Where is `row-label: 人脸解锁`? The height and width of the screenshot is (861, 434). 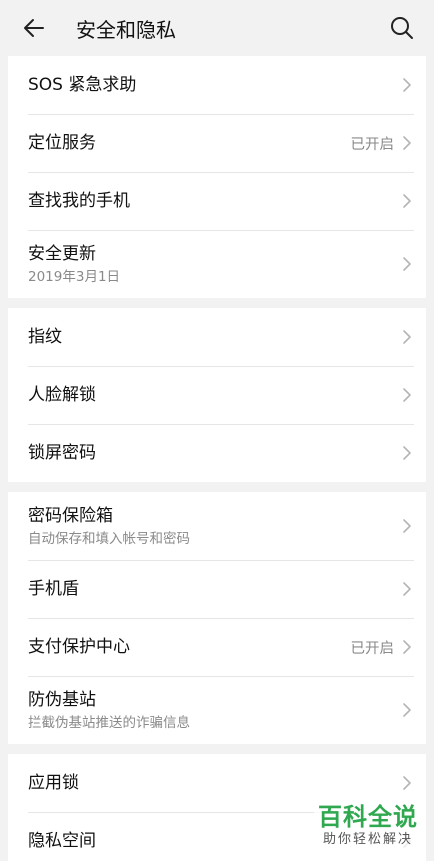 row-label: 人脸解锁 is located at coordinates (62, 395).